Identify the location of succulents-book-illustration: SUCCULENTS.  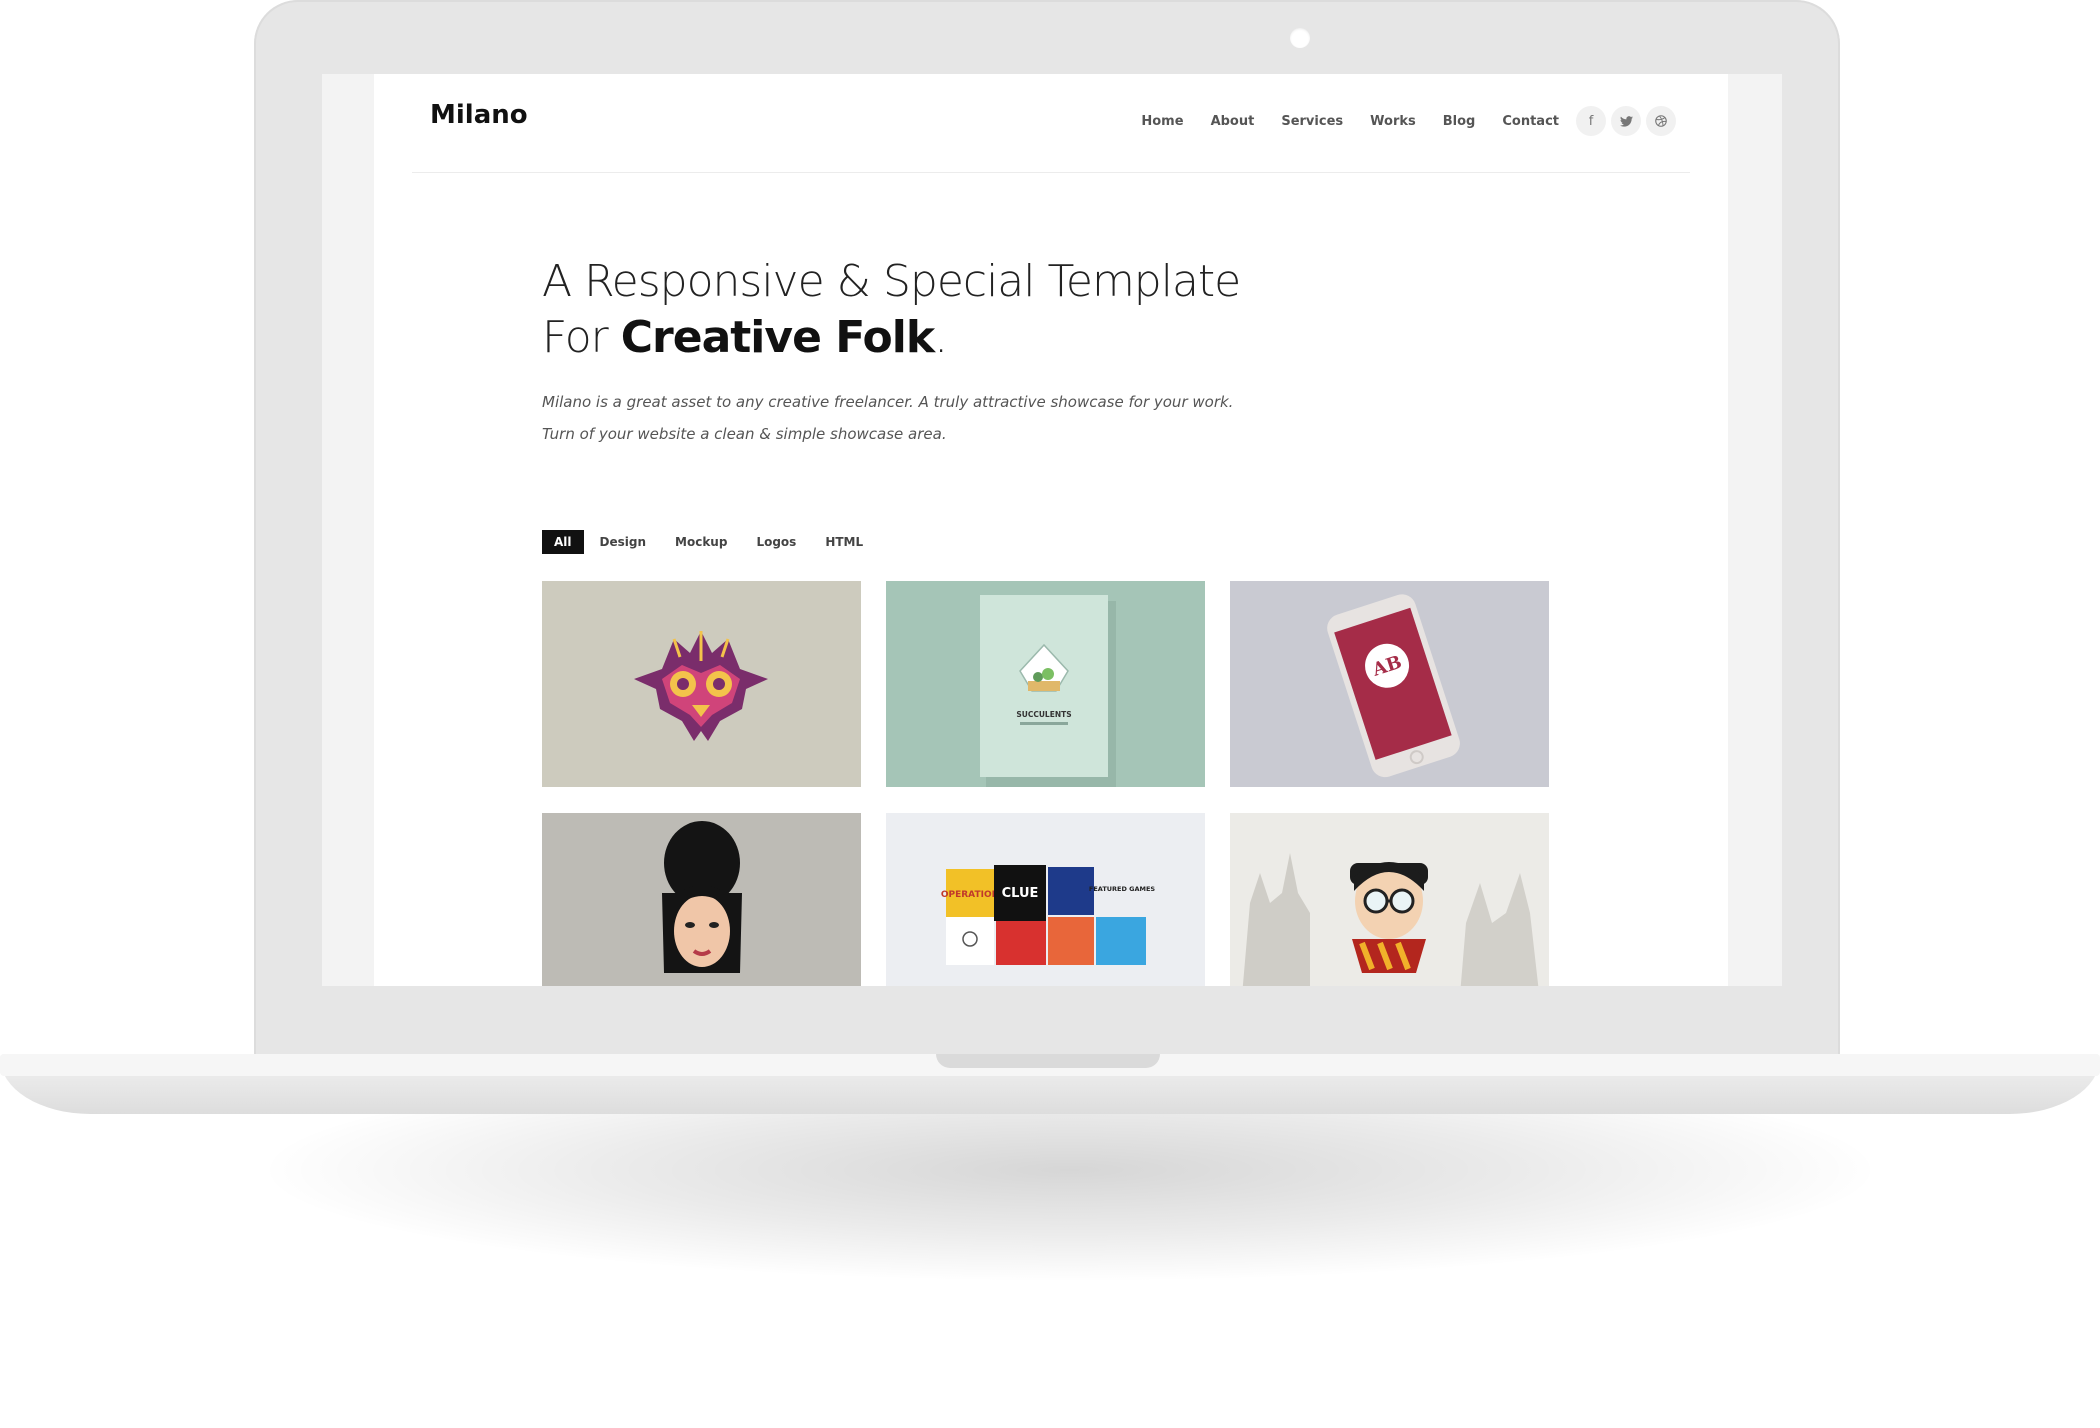
(1048, 691).